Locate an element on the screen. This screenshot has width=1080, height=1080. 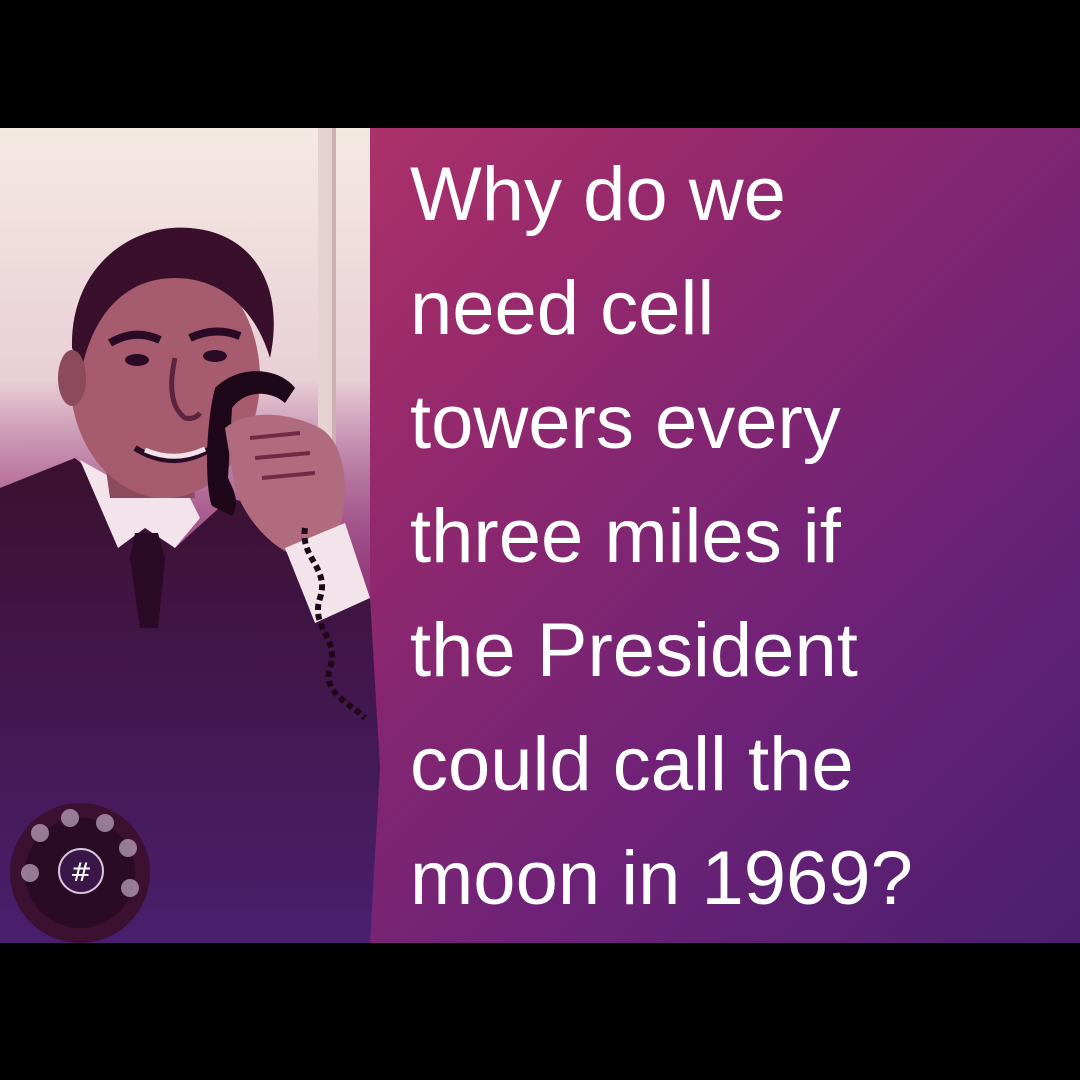
caption-line-4: three miles if is located at coordinates (625, 536).